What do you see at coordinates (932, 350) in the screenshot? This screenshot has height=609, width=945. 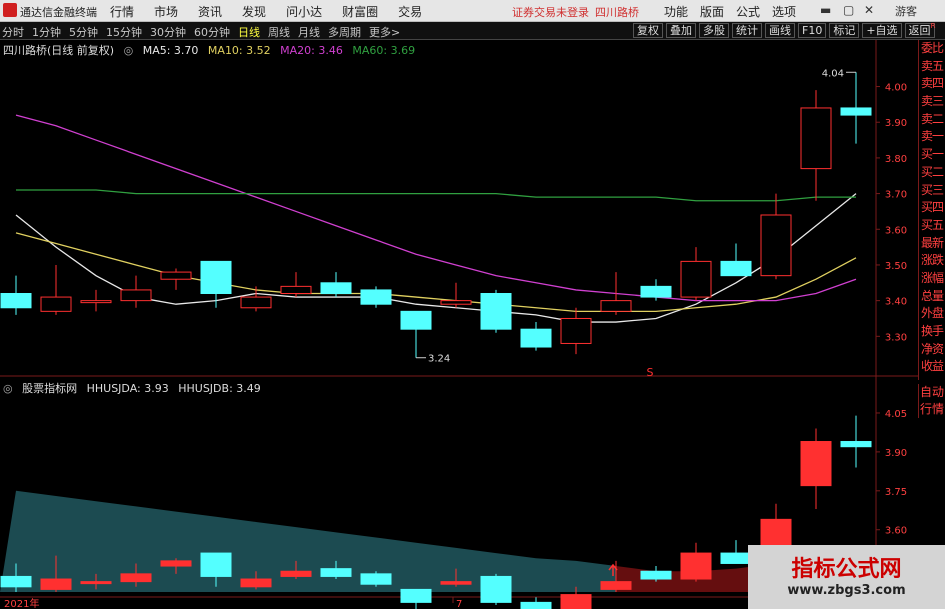 I see `side-item-17: 净资` at bounding box center [932, 350].